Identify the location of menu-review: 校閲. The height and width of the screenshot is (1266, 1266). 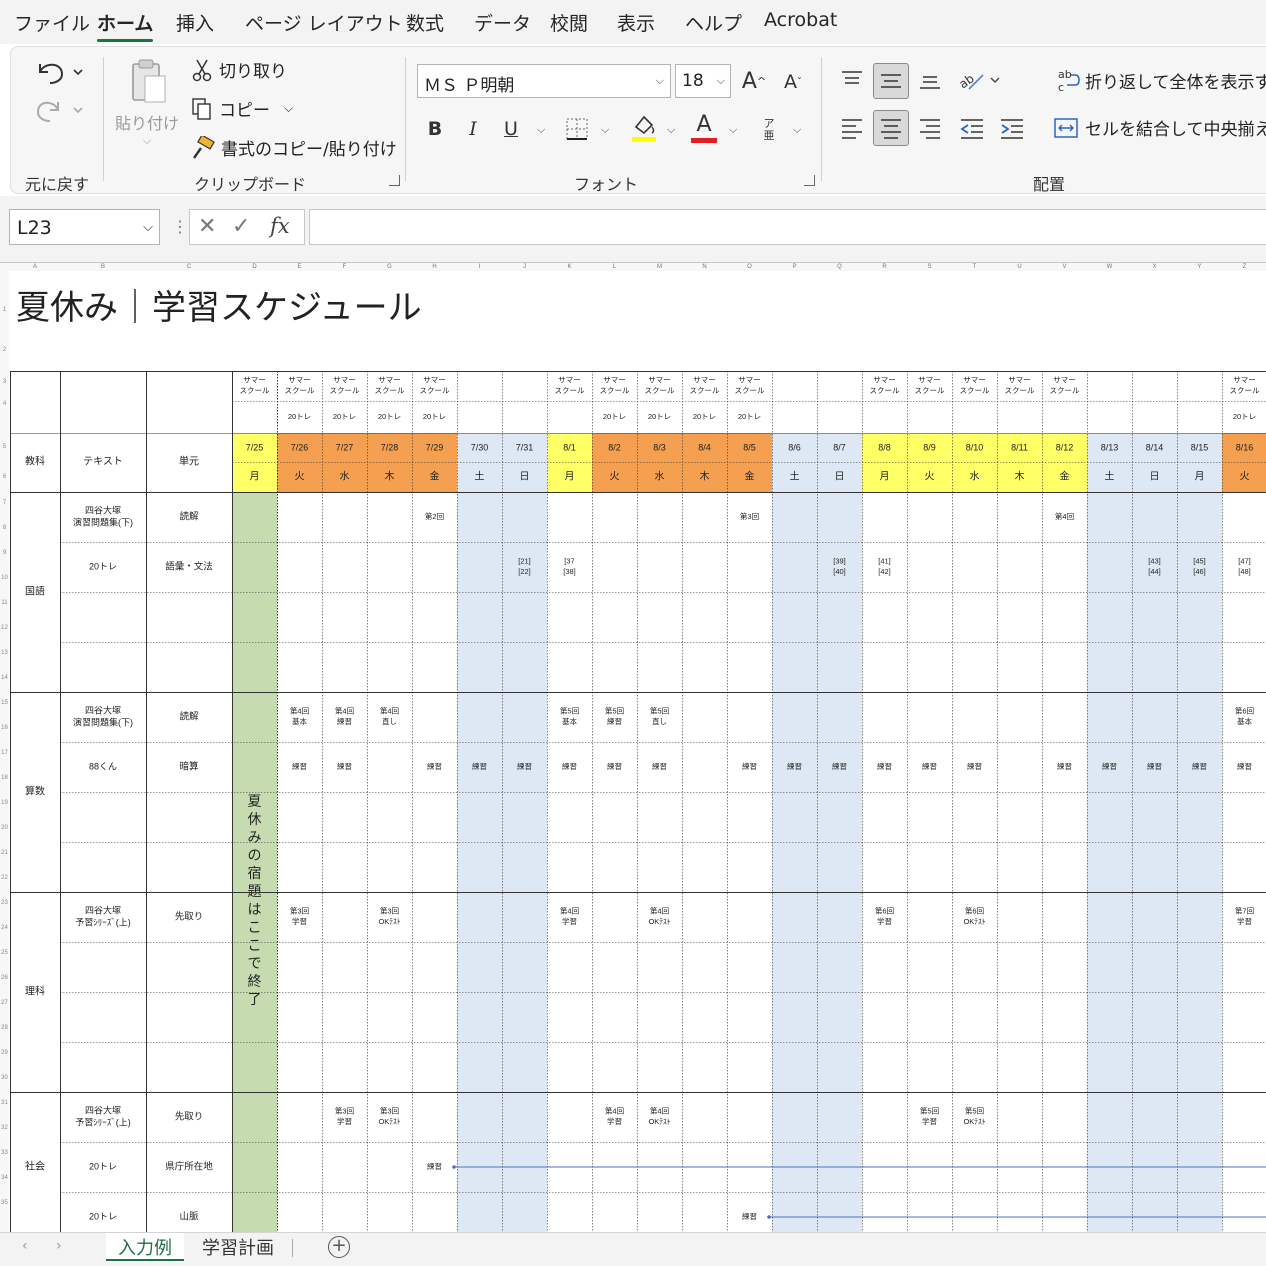
(569, 22).